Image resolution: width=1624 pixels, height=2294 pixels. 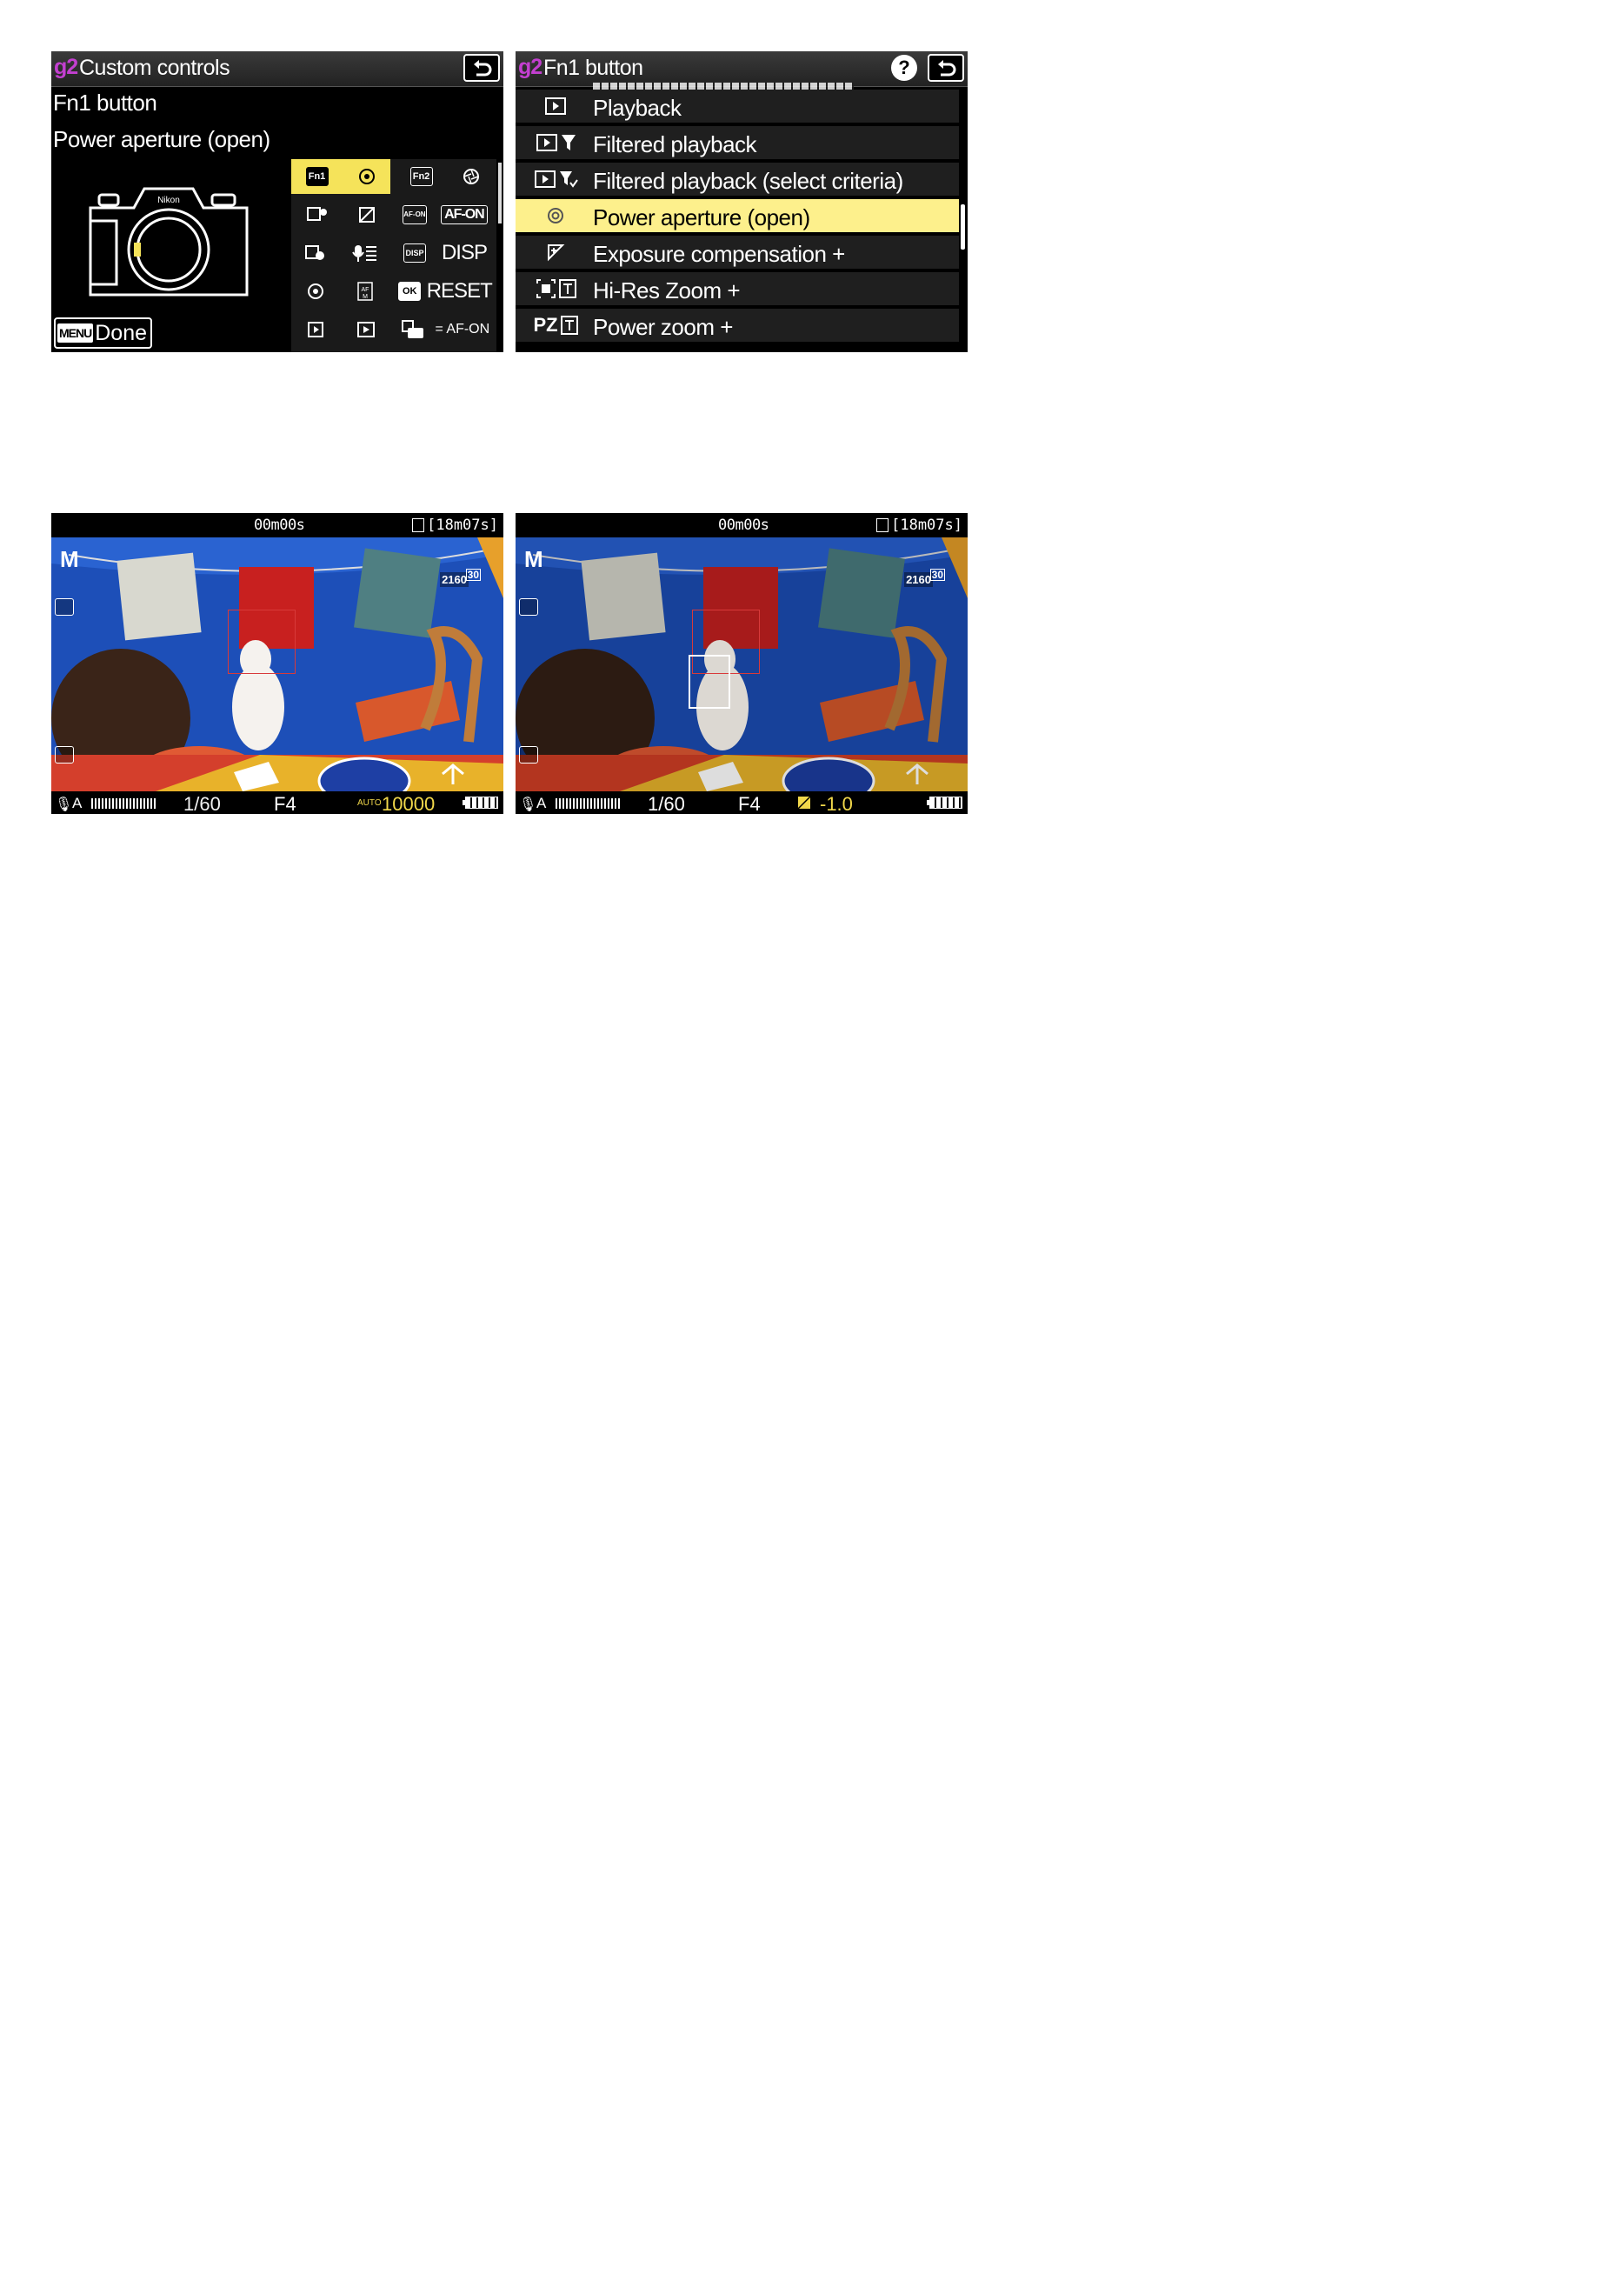 I want to click on option-label: Filtered playback, so click(x=675, y=144).